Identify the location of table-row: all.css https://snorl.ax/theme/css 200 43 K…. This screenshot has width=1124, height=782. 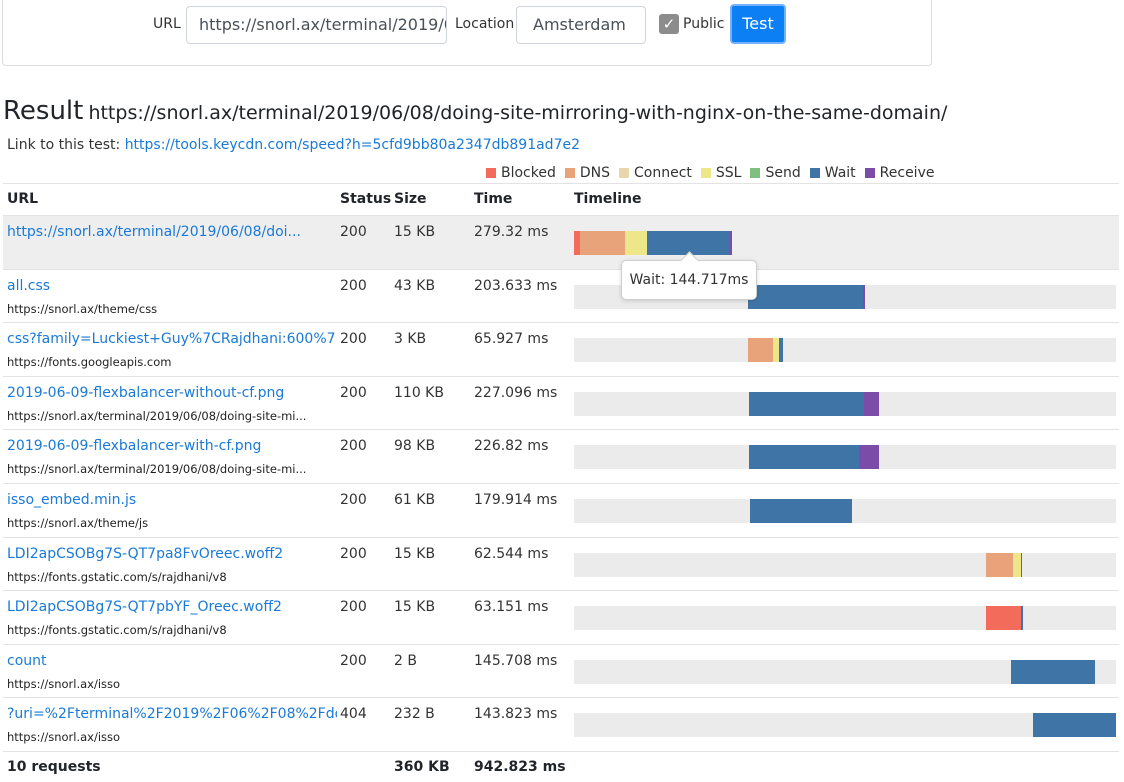
(561, 295).